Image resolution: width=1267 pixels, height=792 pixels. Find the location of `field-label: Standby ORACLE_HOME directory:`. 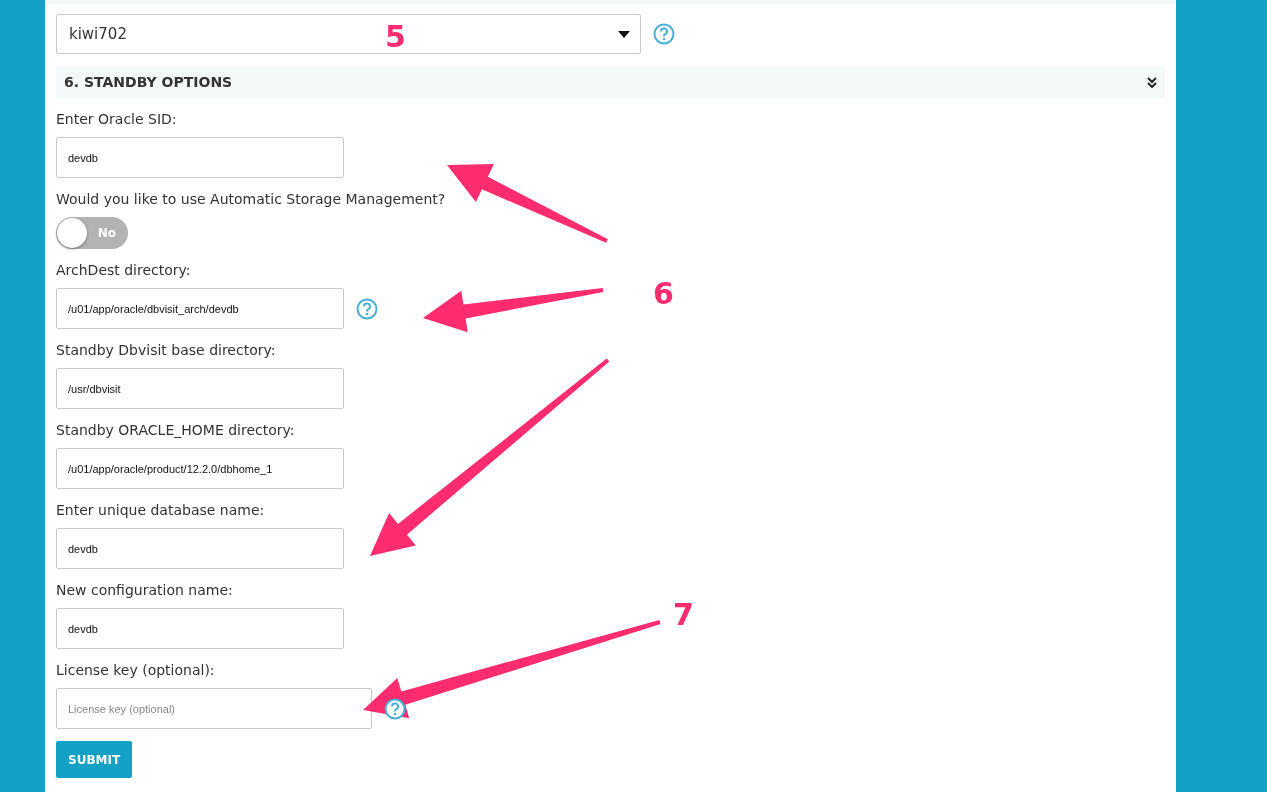

field-label: Standby ORACLE_HOME directory: is located at coordinates (176, 430).